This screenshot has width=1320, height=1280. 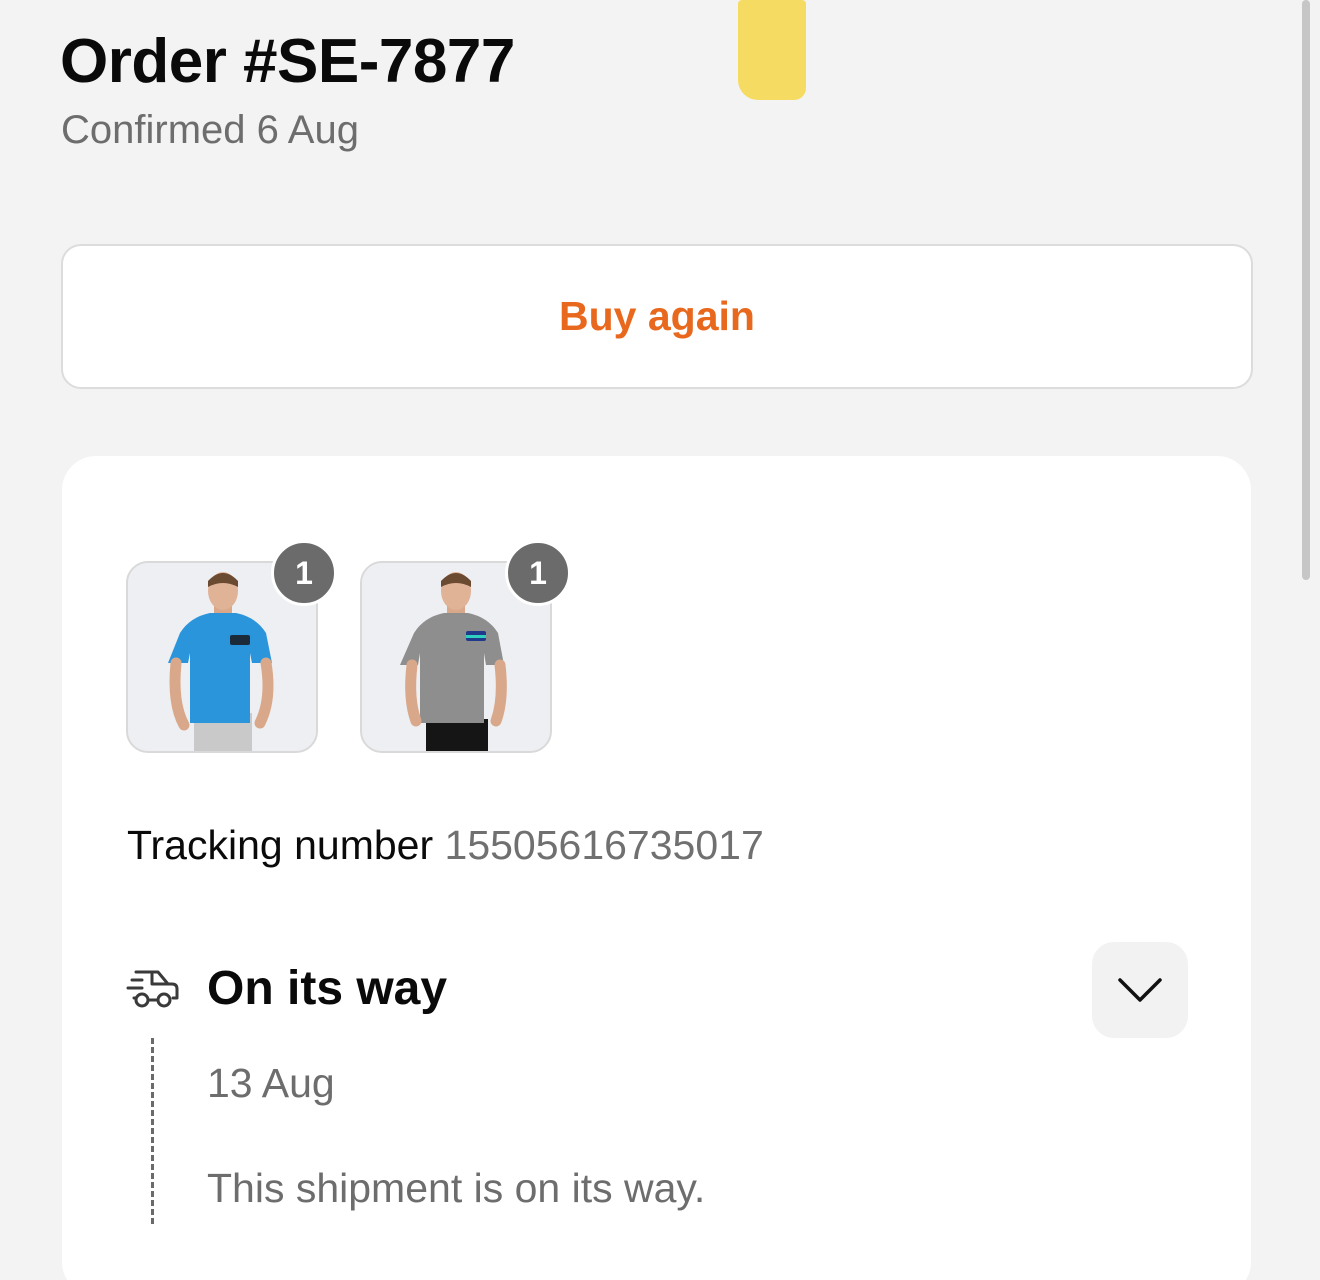 I want to click on tracking-label: Tracking number, so click(x=280, y=845).